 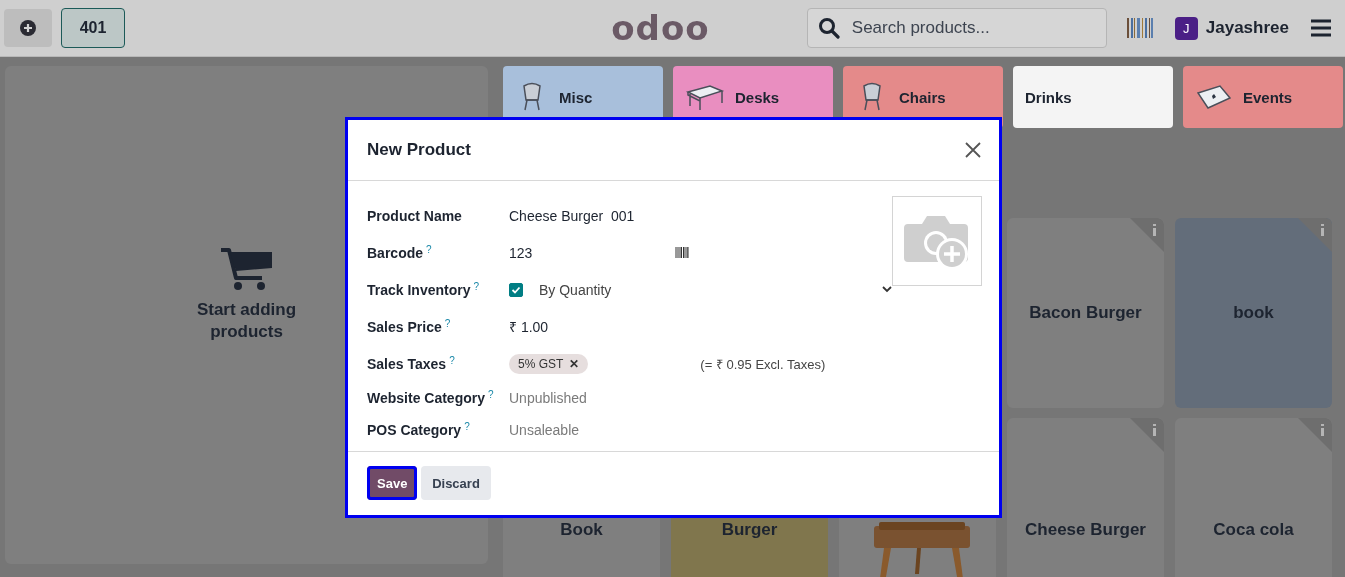 What do you see at coordinates (1214, 97) in the screenshot?
I see `ticket-icon` at bounding box center [1214, 97].